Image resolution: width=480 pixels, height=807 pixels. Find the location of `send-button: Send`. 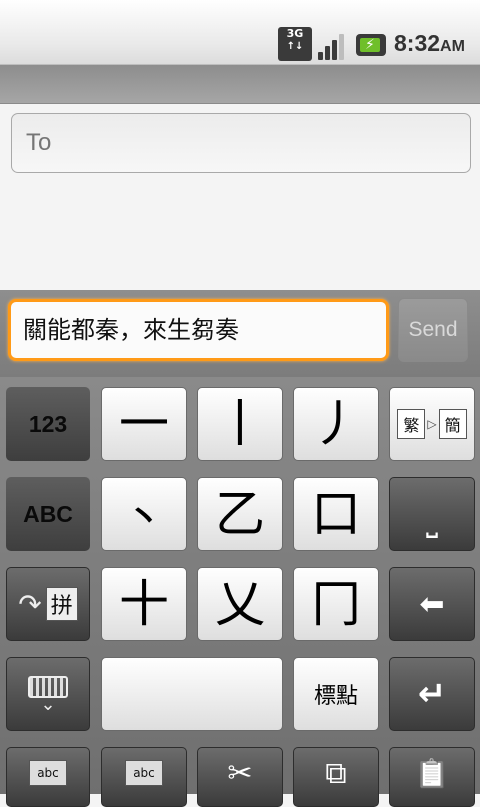

send-button: Send is located at coordinates (433, 330).